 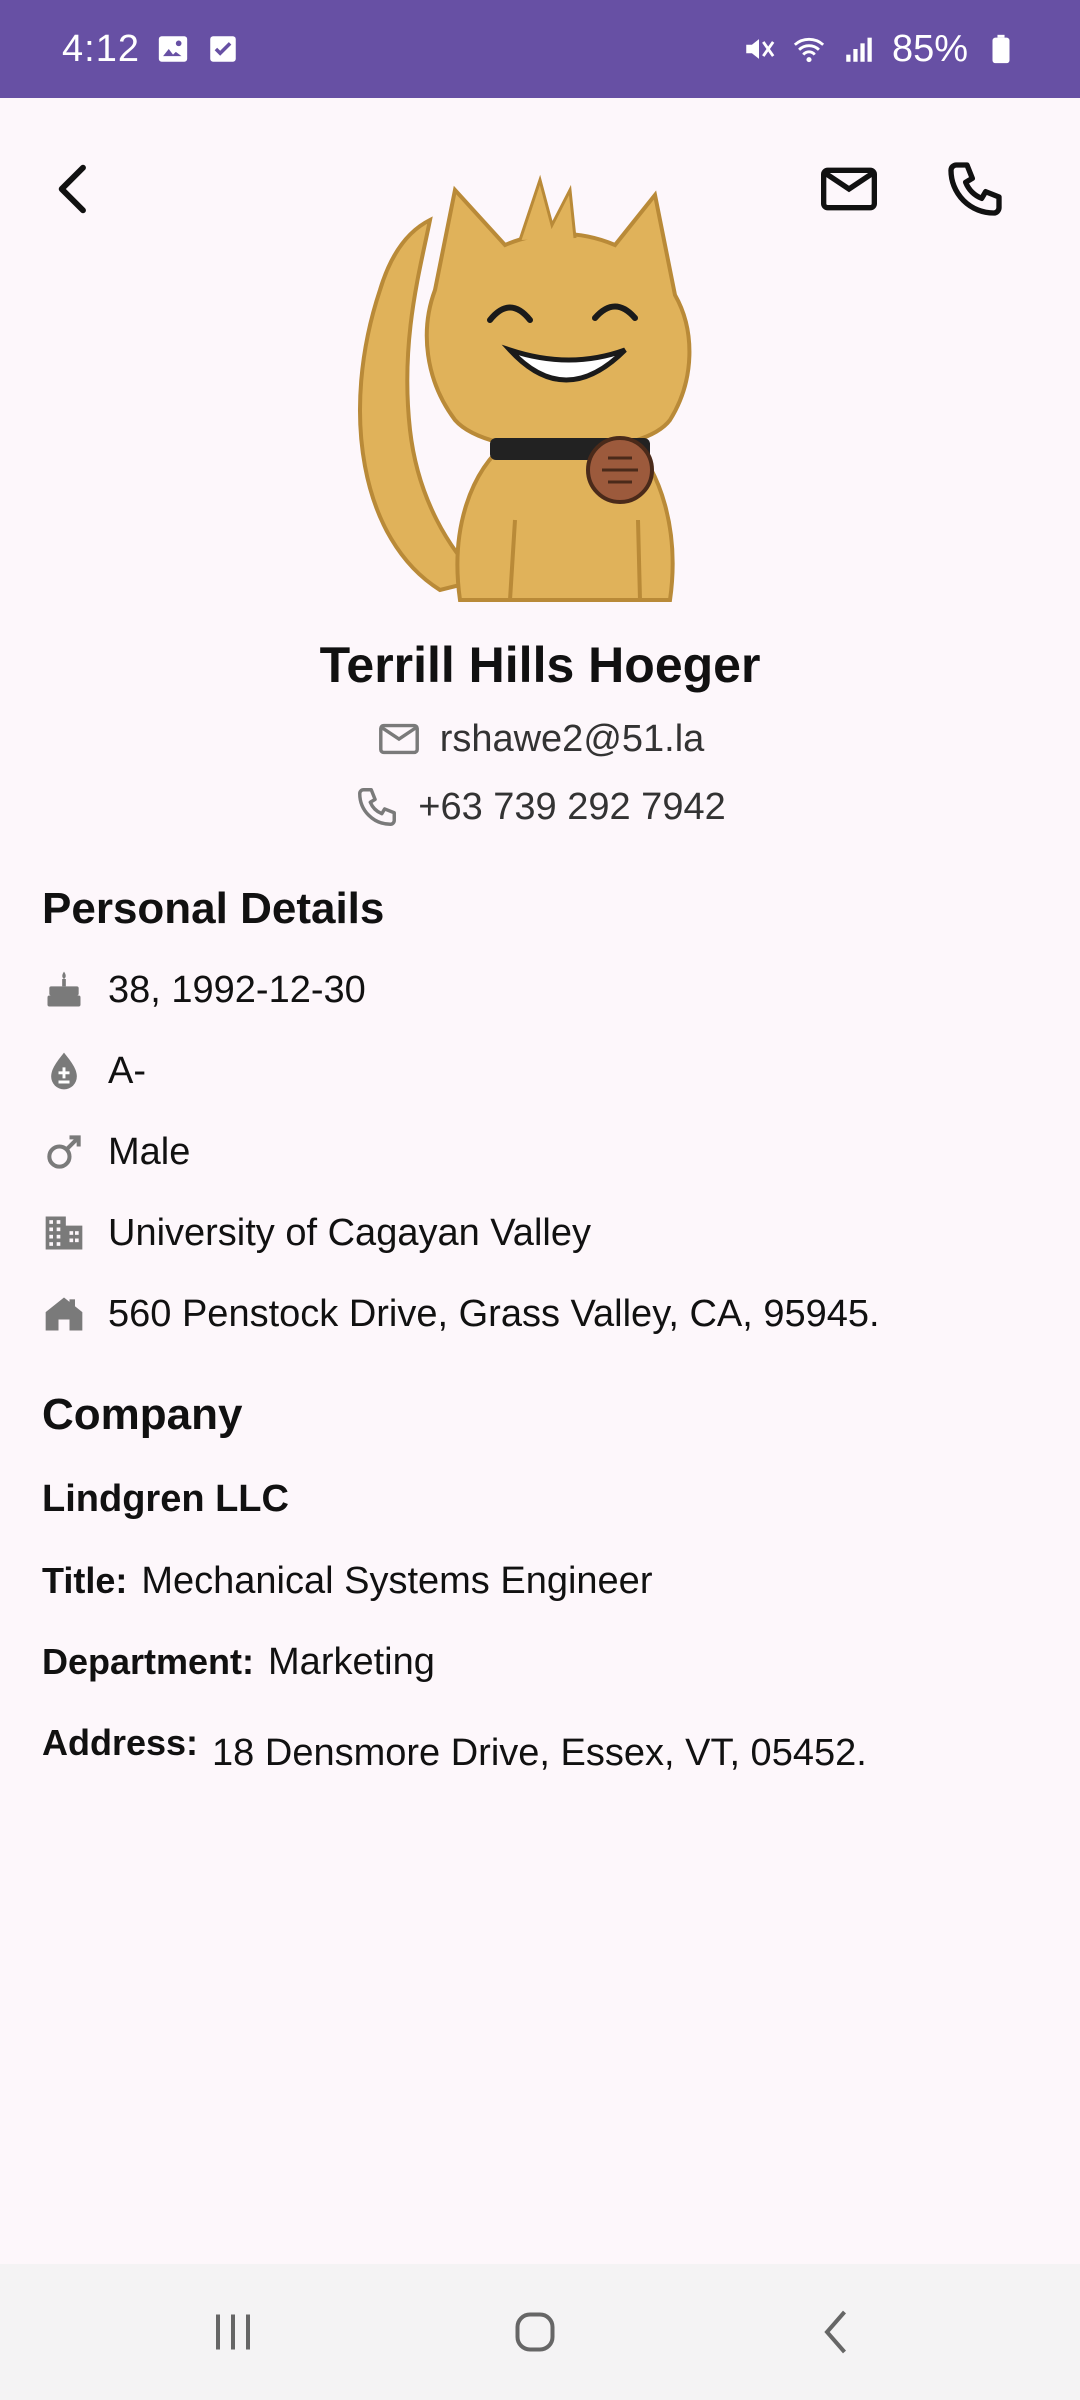 I want to click on company-title-row: Title: Mechanical Systems Engineer, so click(x=347, y=1581).